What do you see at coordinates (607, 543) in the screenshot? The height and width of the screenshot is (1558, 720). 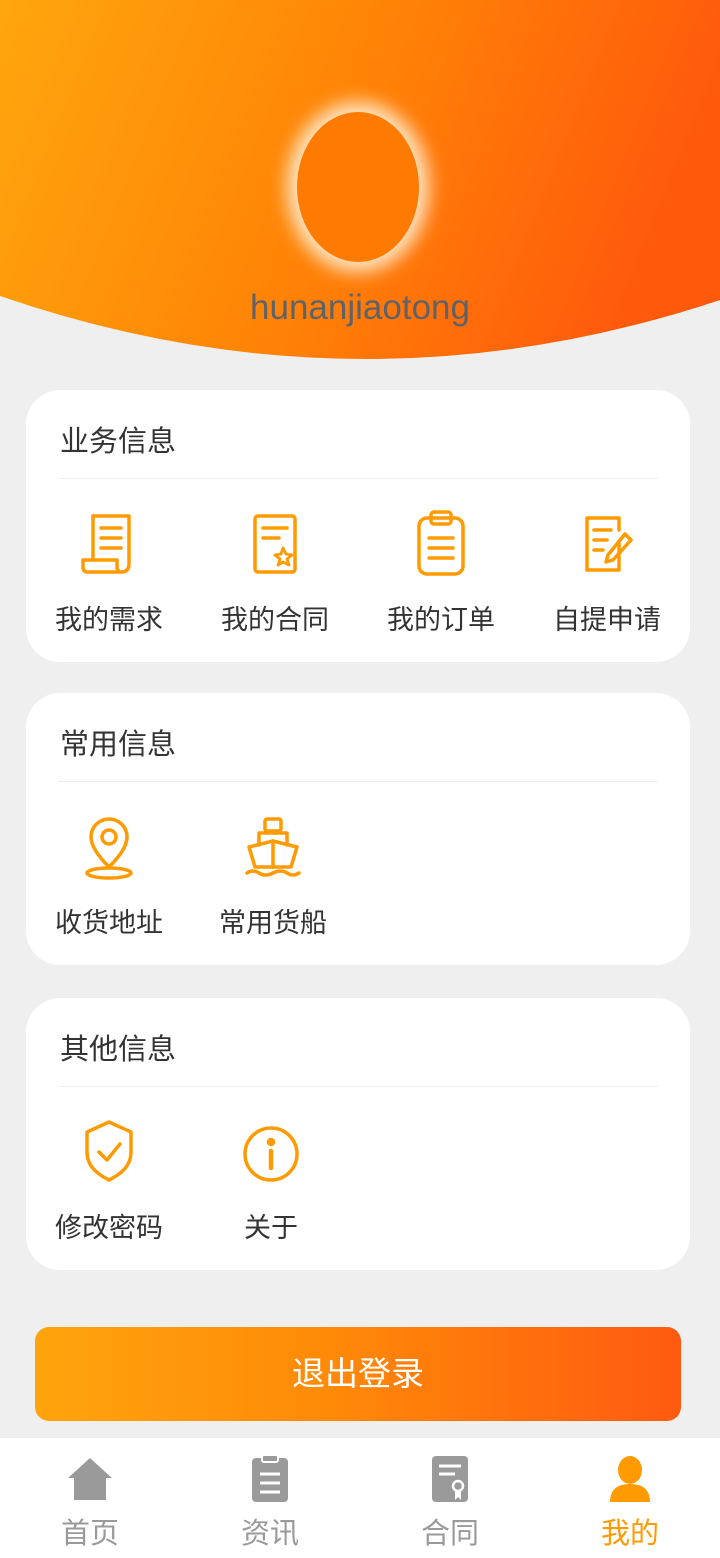 I see `edit-document-icon` at bounding box center [607, 543].